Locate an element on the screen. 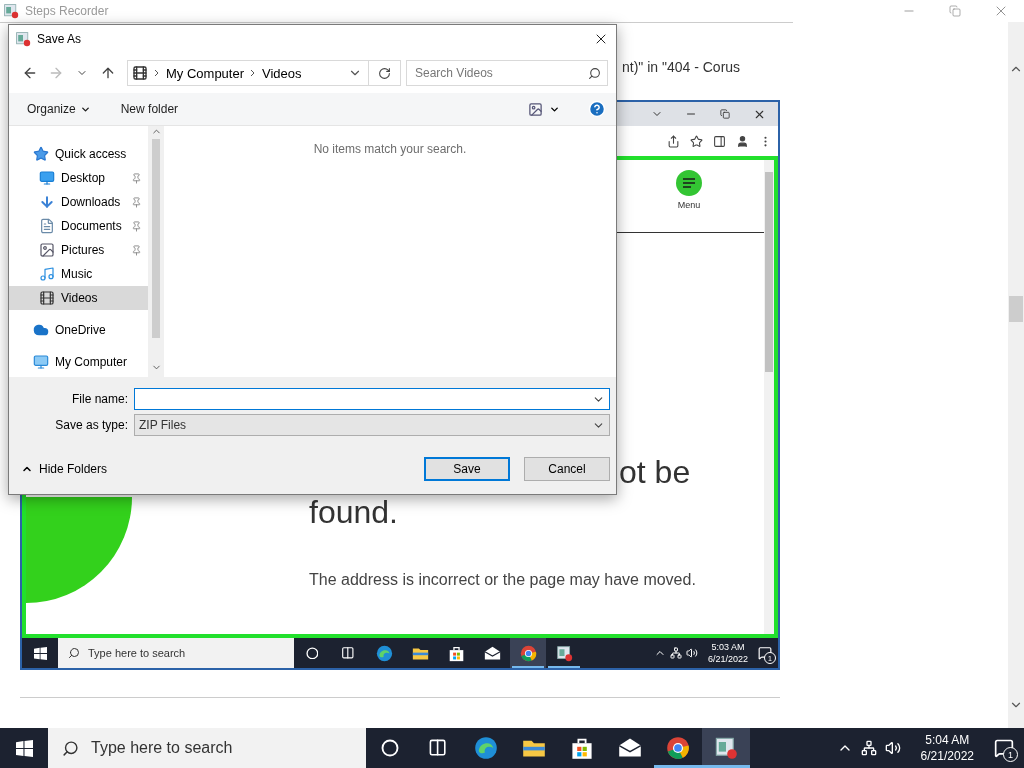 The image size is (1024, 768). help-icon is located at coordinates (597, 109).